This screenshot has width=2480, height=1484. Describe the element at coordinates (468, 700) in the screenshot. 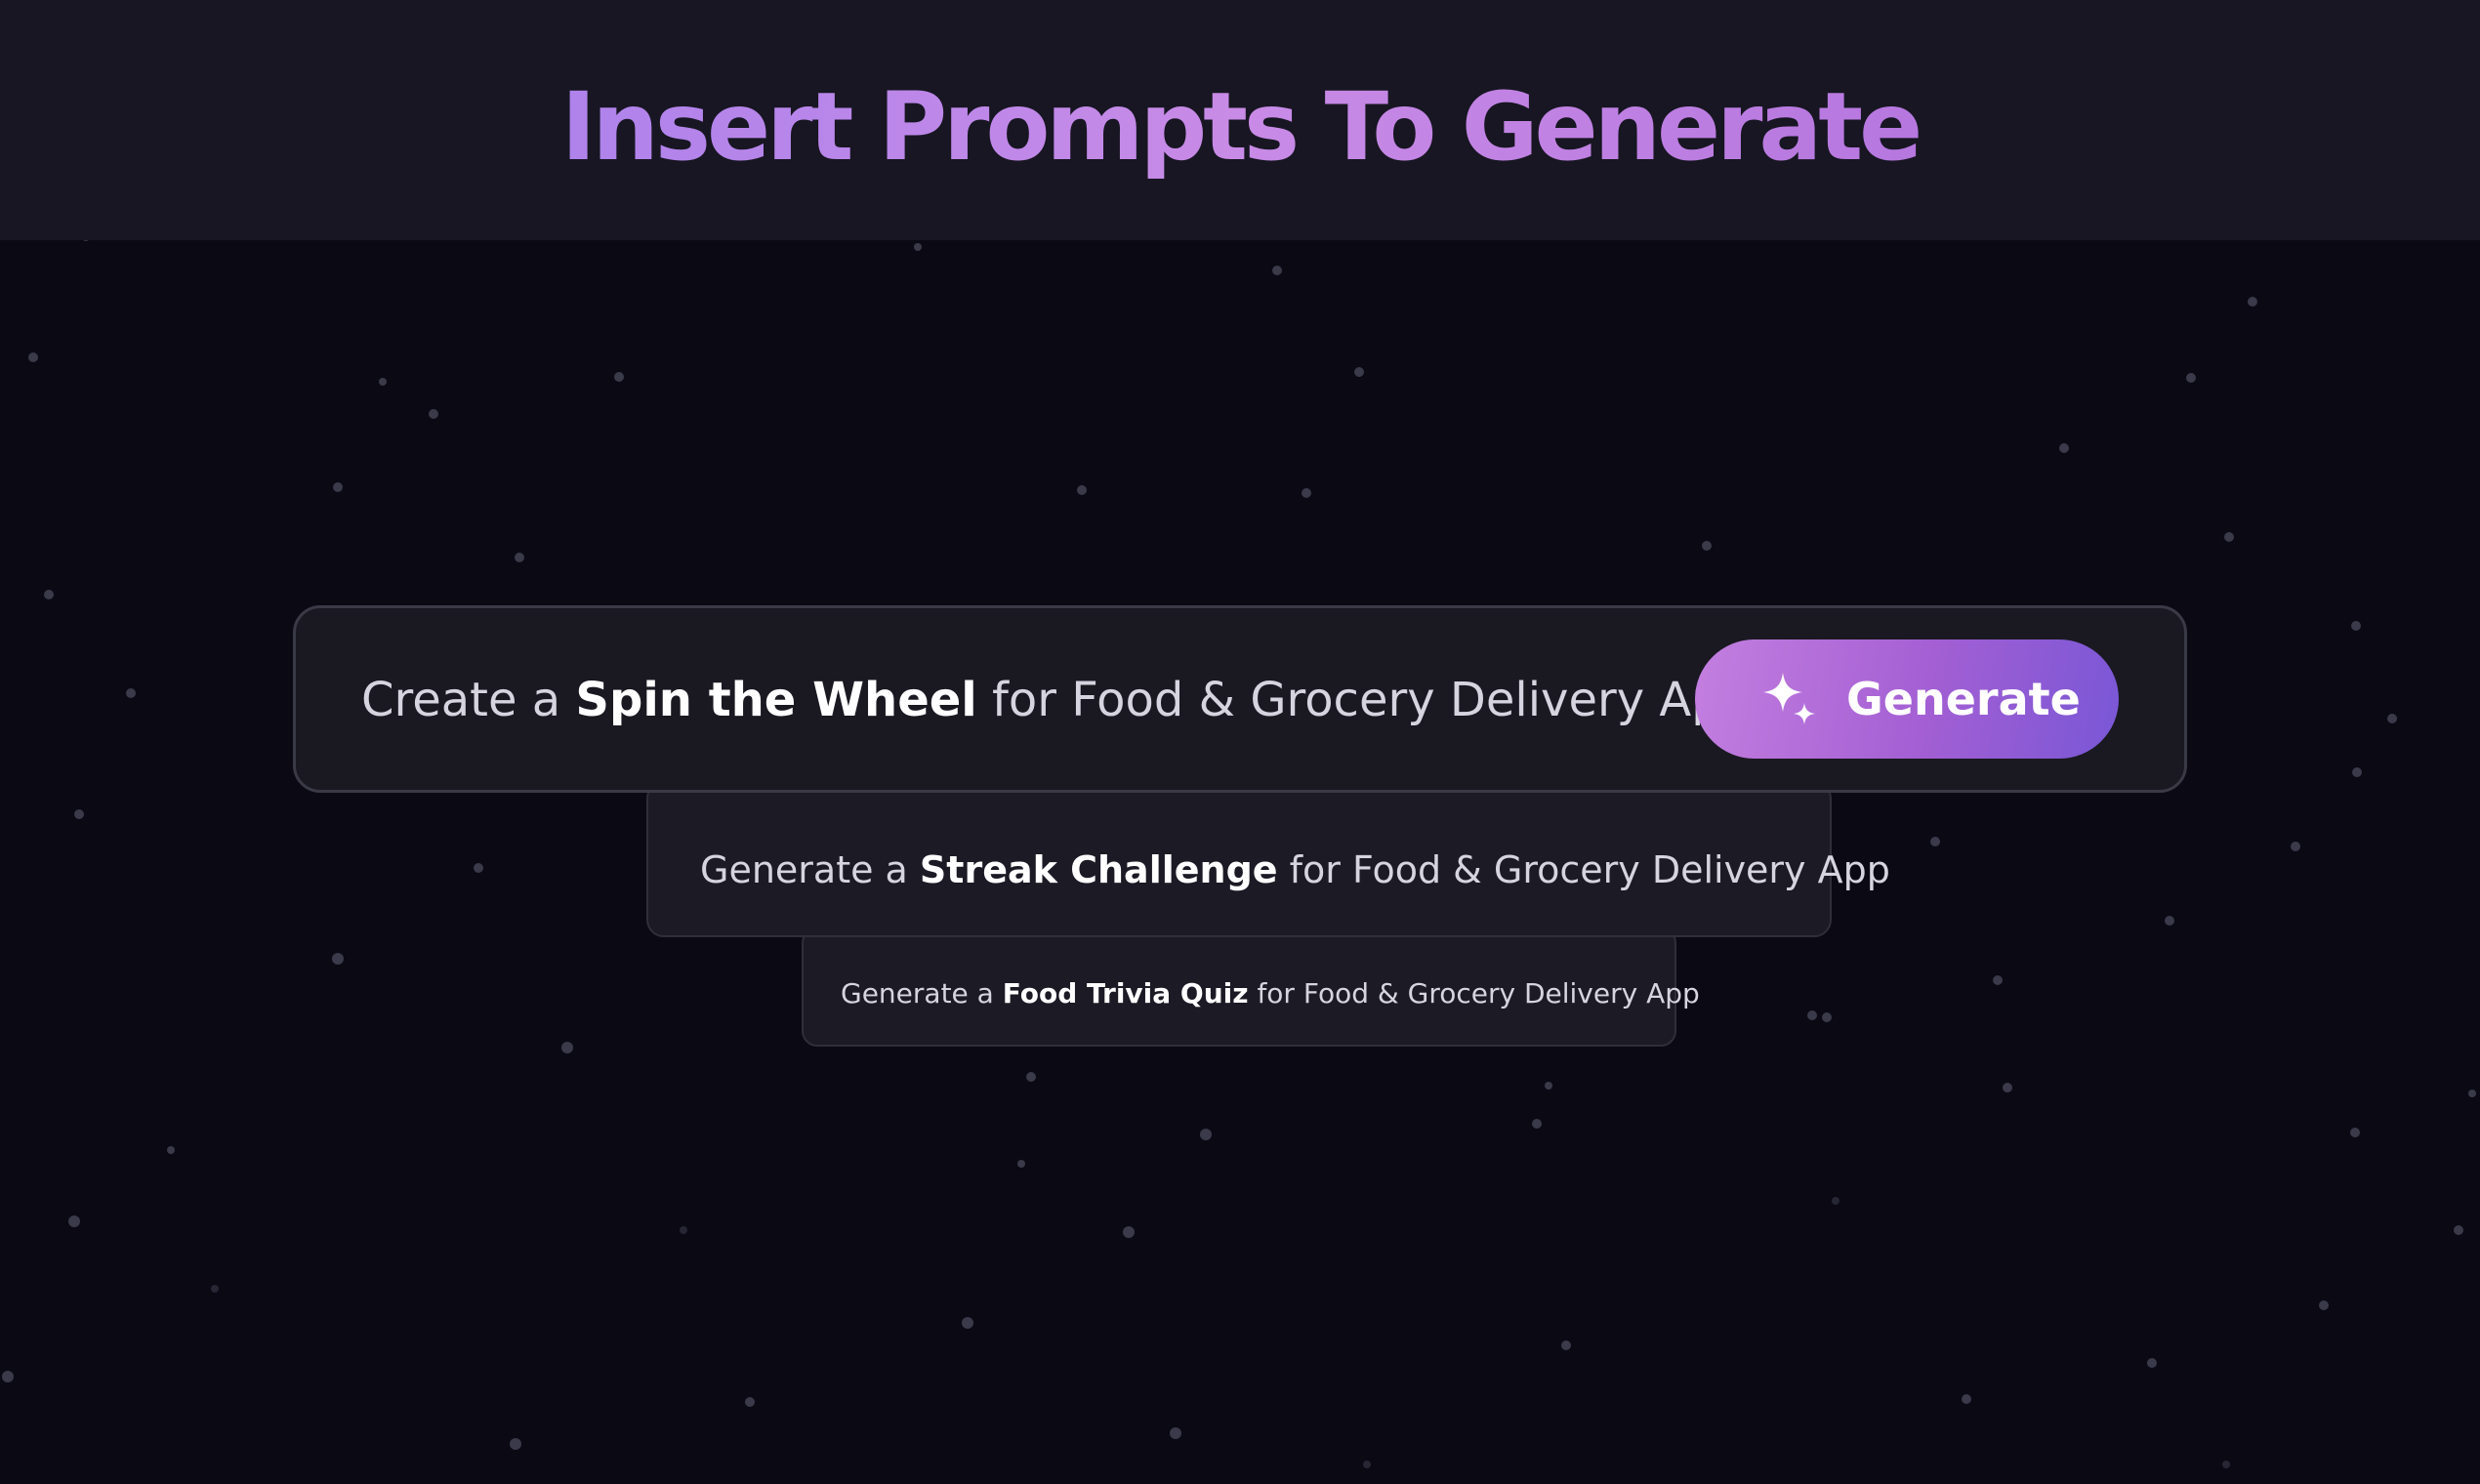

I see `prompt-prefix: Create a` at that location.